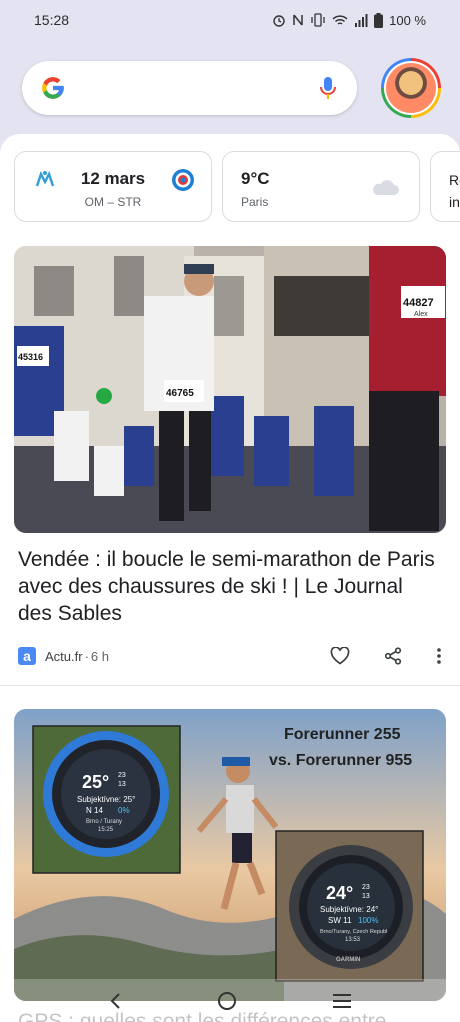 The image size is (460, 1022). I want to click on watch2-wind: SW 11, so click(340, 920).